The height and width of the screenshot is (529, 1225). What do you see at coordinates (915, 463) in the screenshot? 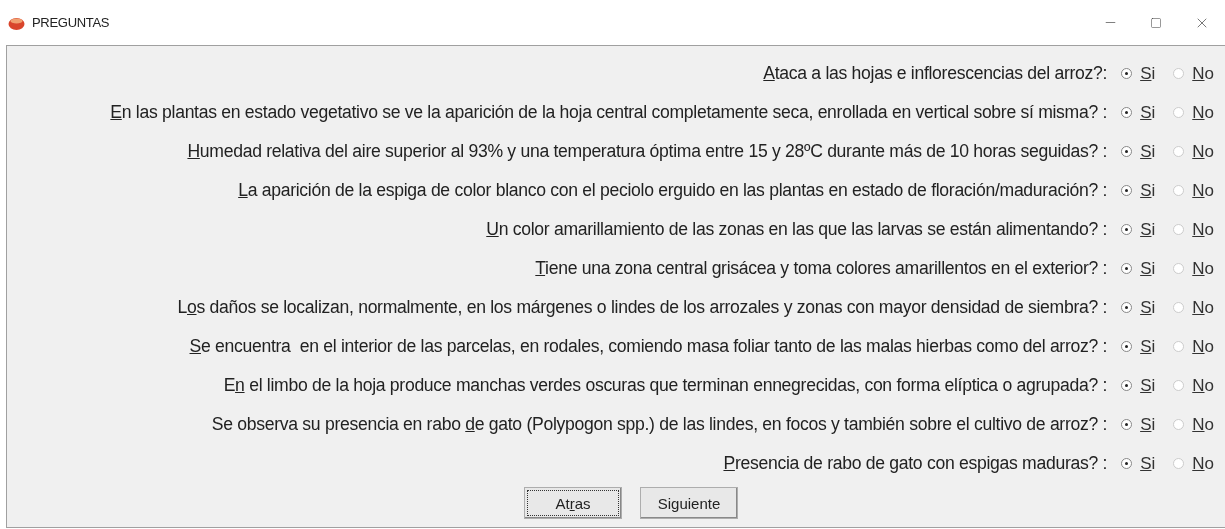
I see `question-label: Presencia de rabo de gato con espigas maduras? :` at bounding box center [915, 463].